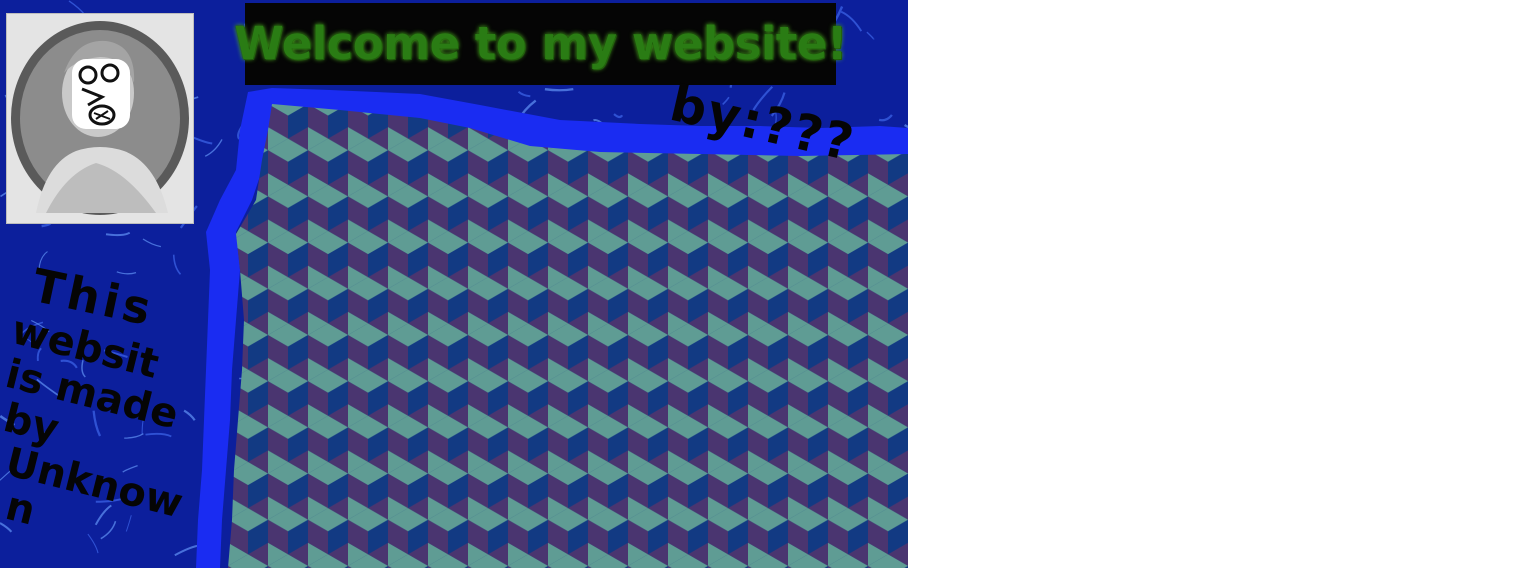  I want to click on ripple-stroke, so click(559, 89).